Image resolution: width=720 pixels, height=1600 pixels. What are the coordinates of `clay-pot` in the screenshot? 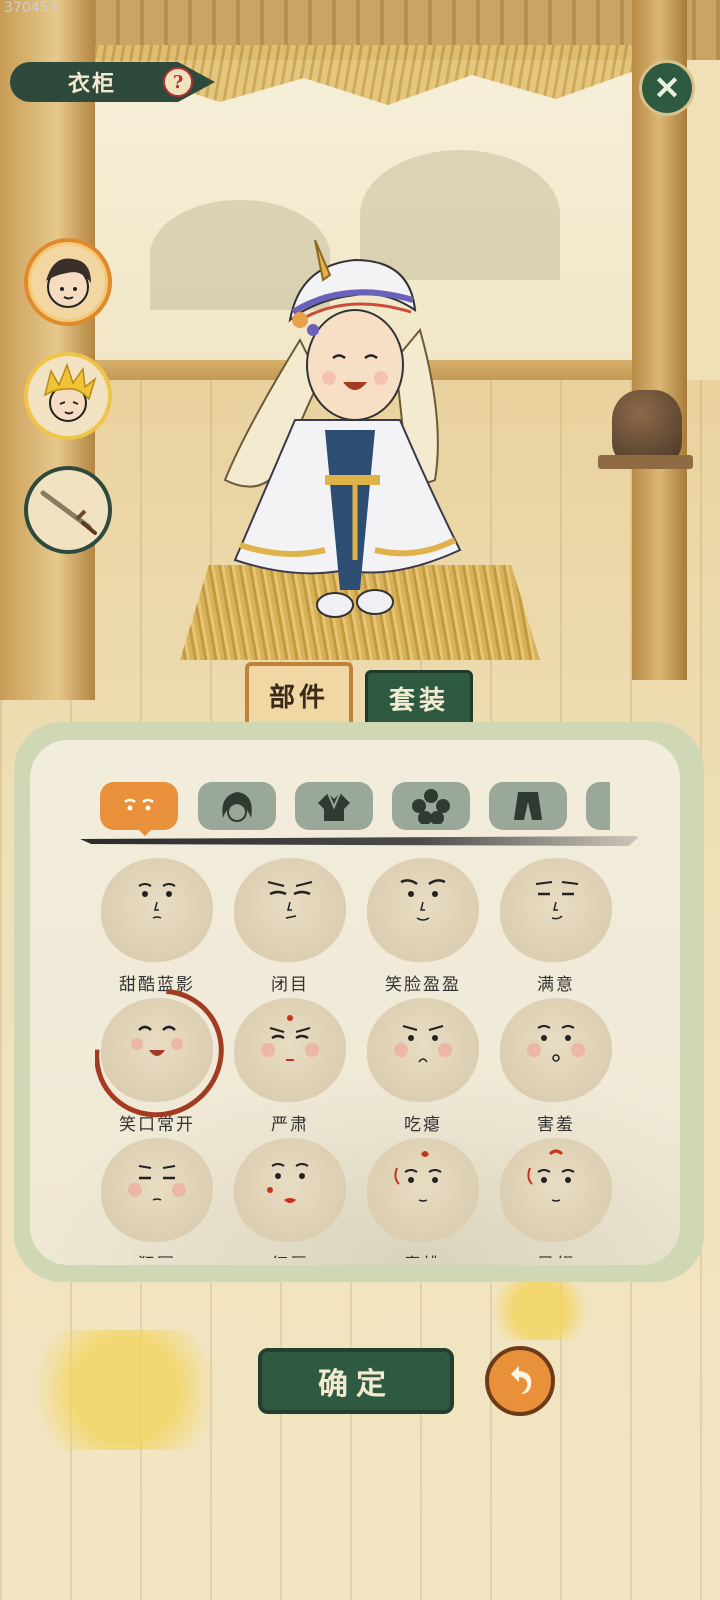 It's located at (647, 427).